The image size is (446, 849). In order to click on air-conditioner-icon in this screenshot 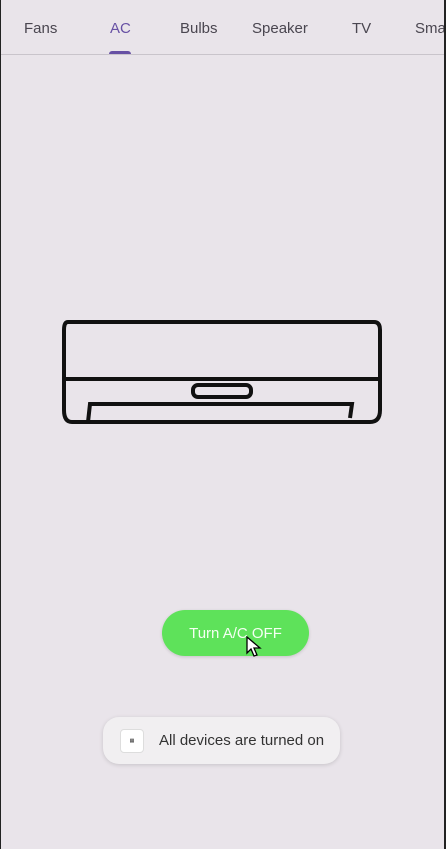, I will do `click(222, 372)`.